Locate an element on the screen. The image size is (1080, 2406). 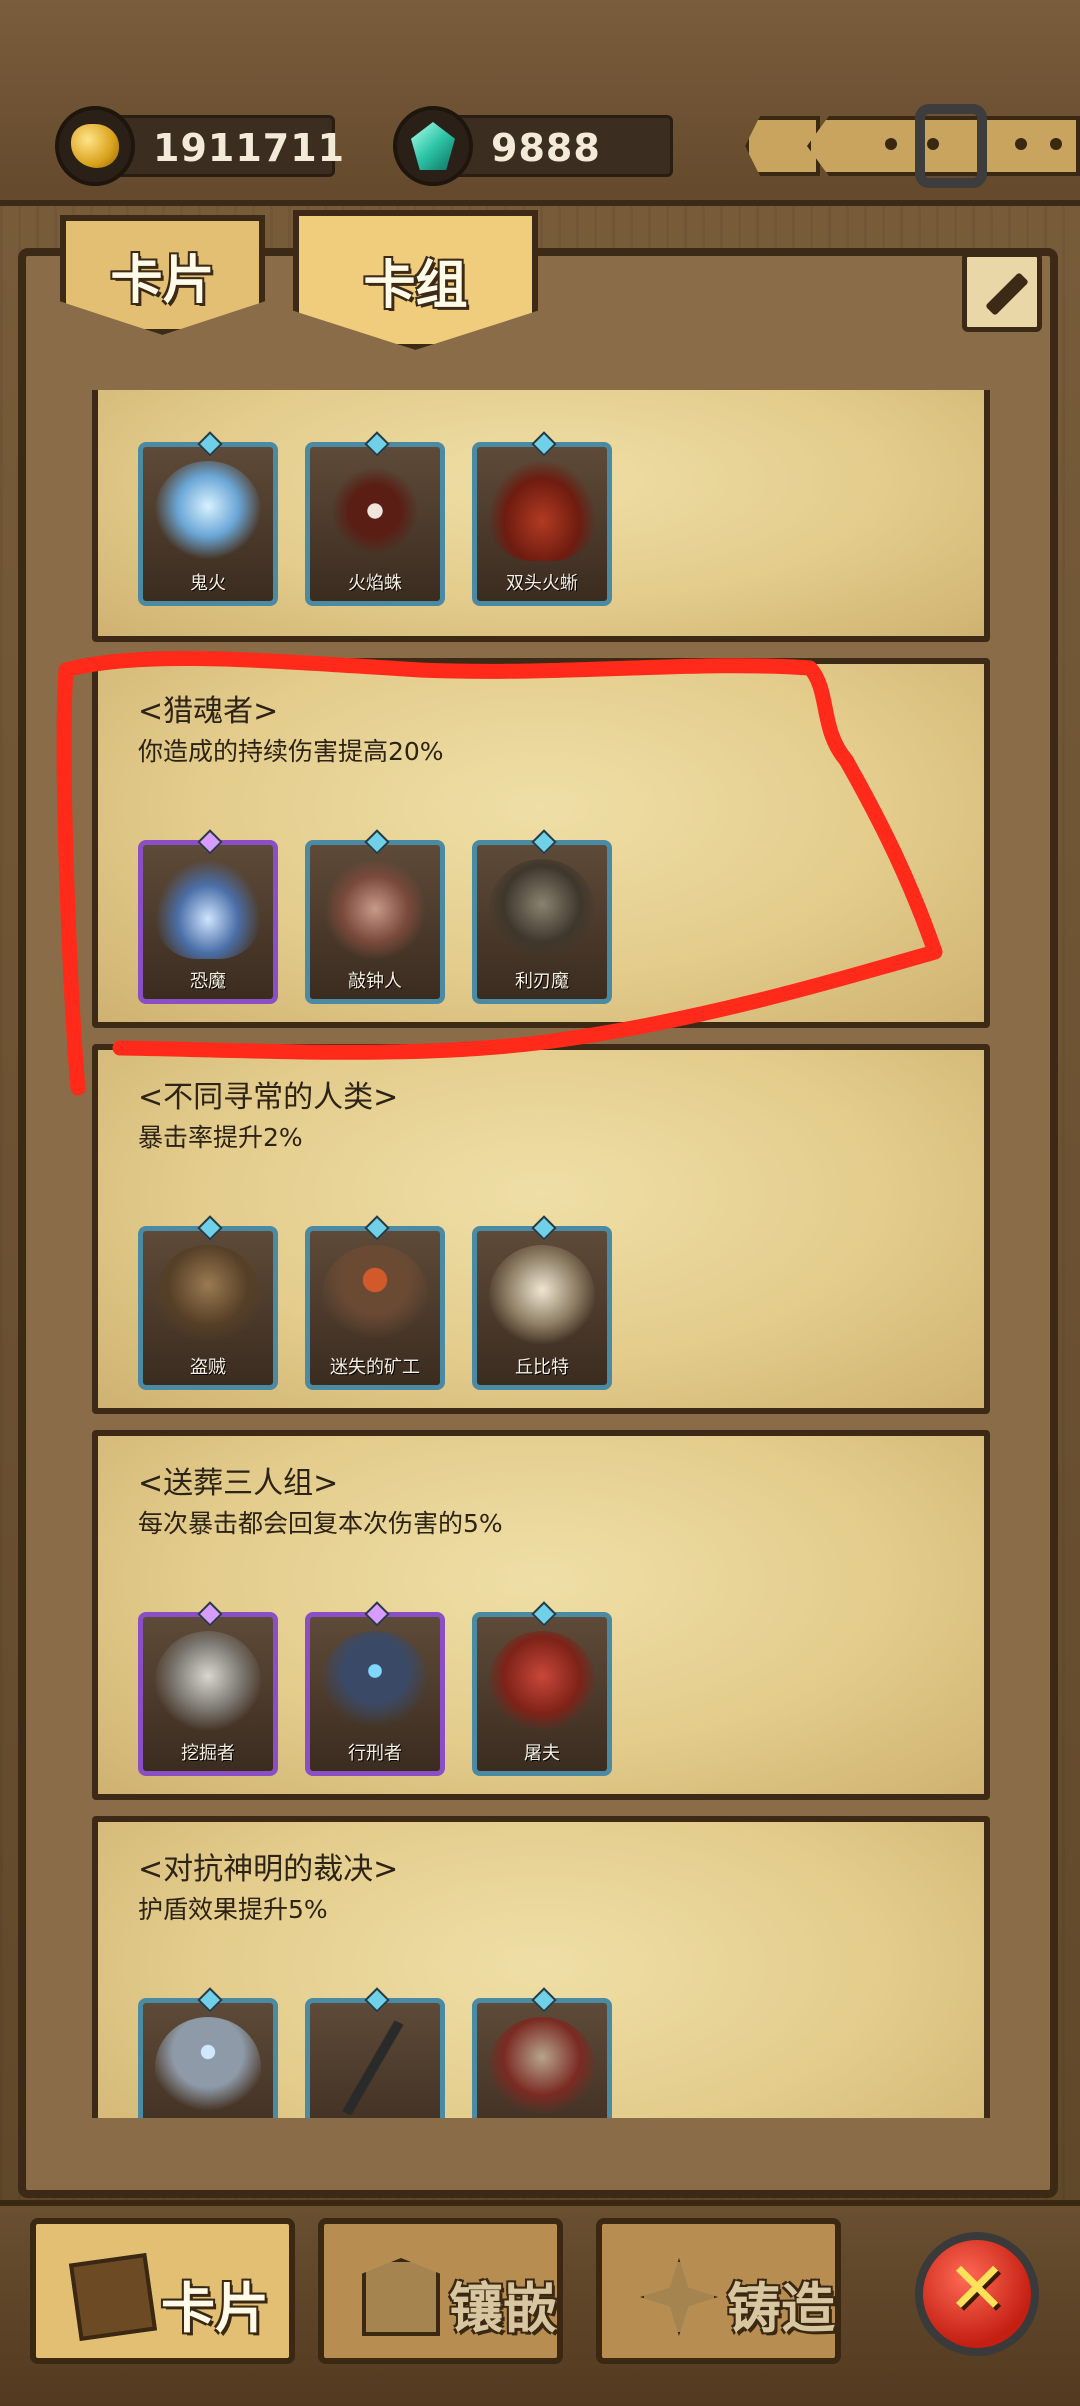
card-label: 双头火蜥 is located at coordinates (542, 583).